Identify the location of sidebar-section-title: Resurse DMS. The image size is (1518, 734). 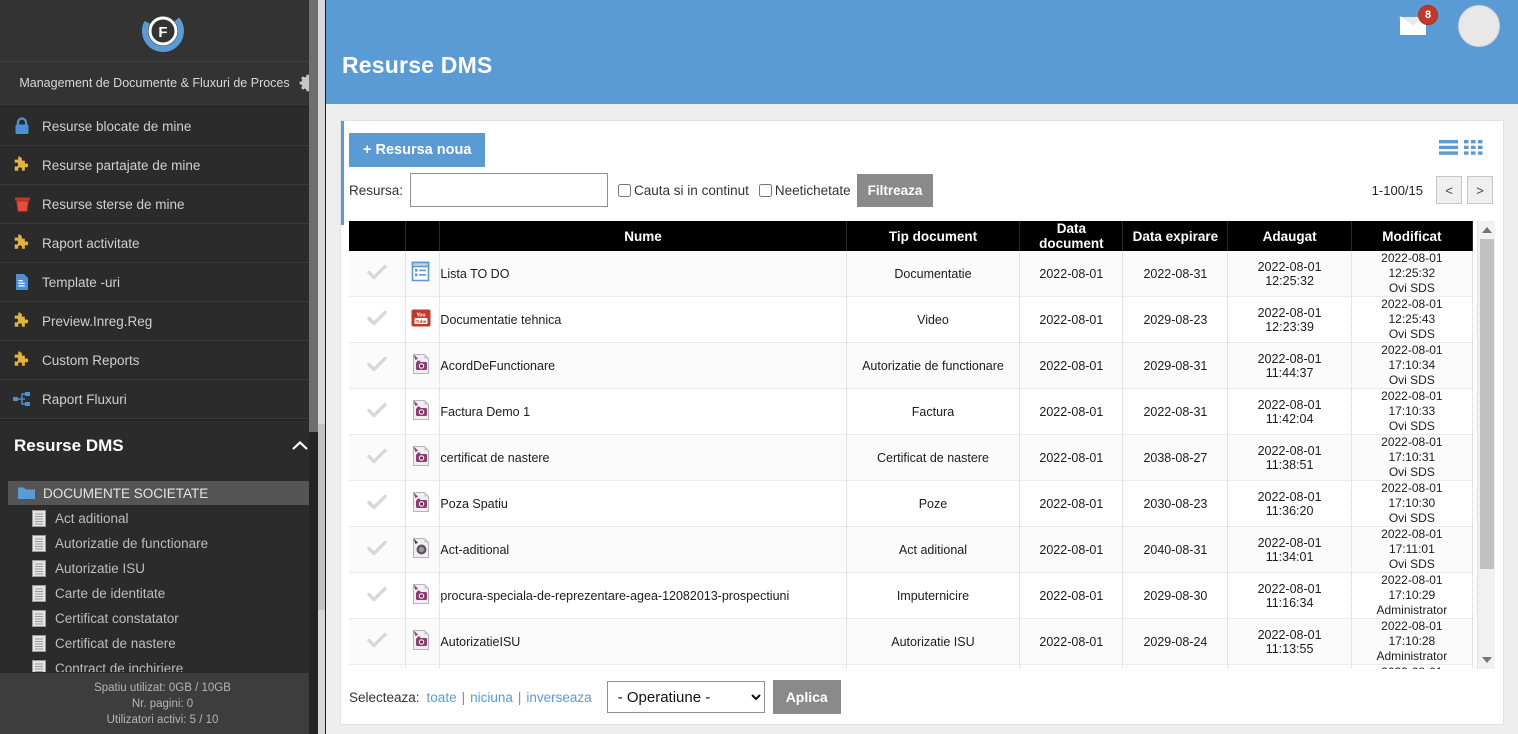
(69, 445).